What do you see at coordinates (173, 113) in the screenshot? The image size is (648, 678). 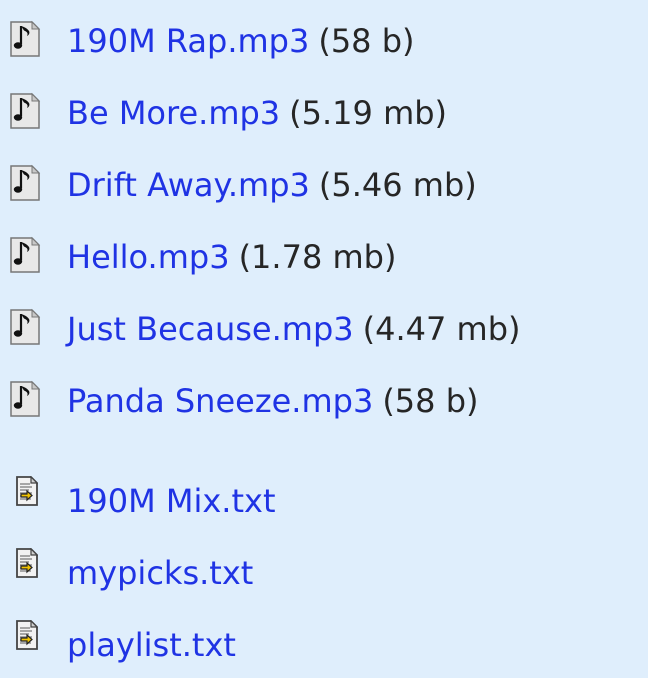 I see `file-name: Be More.mp3` at bounding box center [173, 113].